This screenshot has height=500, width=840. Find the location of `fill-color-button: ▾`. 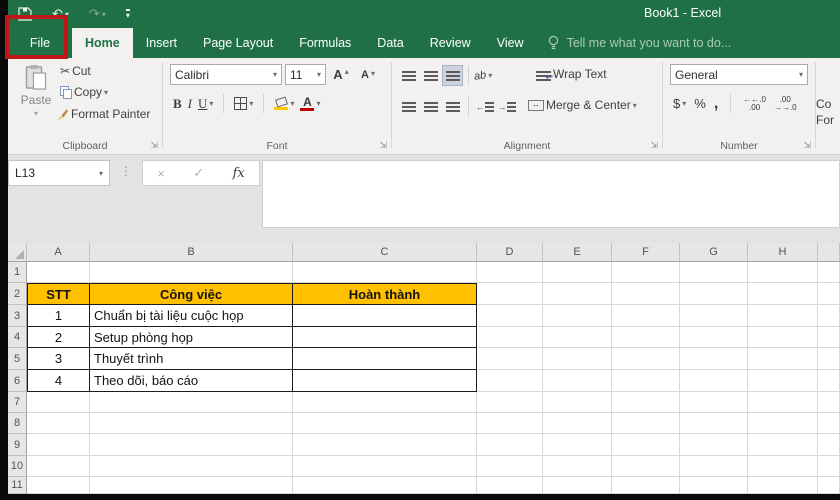

fill-color-button: ▾ is located at coordinates (284, 102).